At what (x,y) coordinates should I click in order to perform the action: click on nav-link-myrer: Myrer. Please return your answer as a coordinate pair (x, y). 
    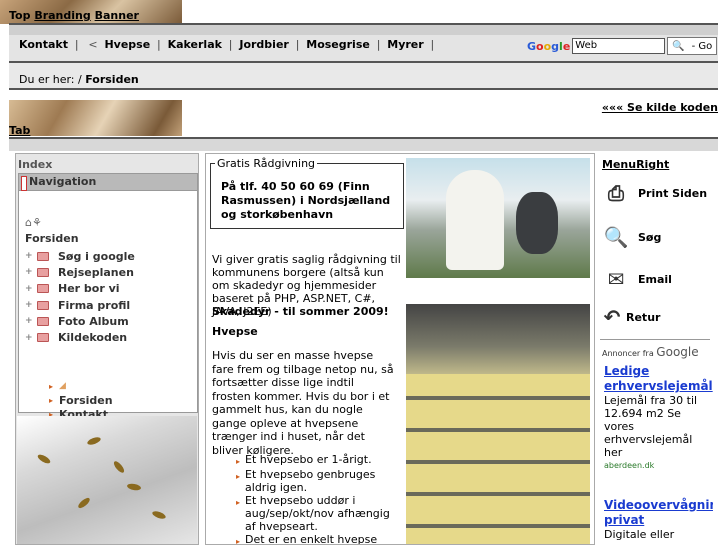
    Looking at the image, I should click on (405, 44).